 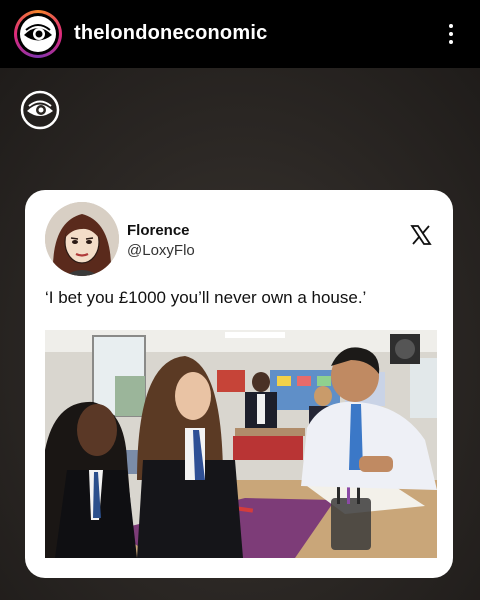 What do you see at coordinates (82, 239) in the screenshot?
I see `avatar` at bounding box center [82, 239].